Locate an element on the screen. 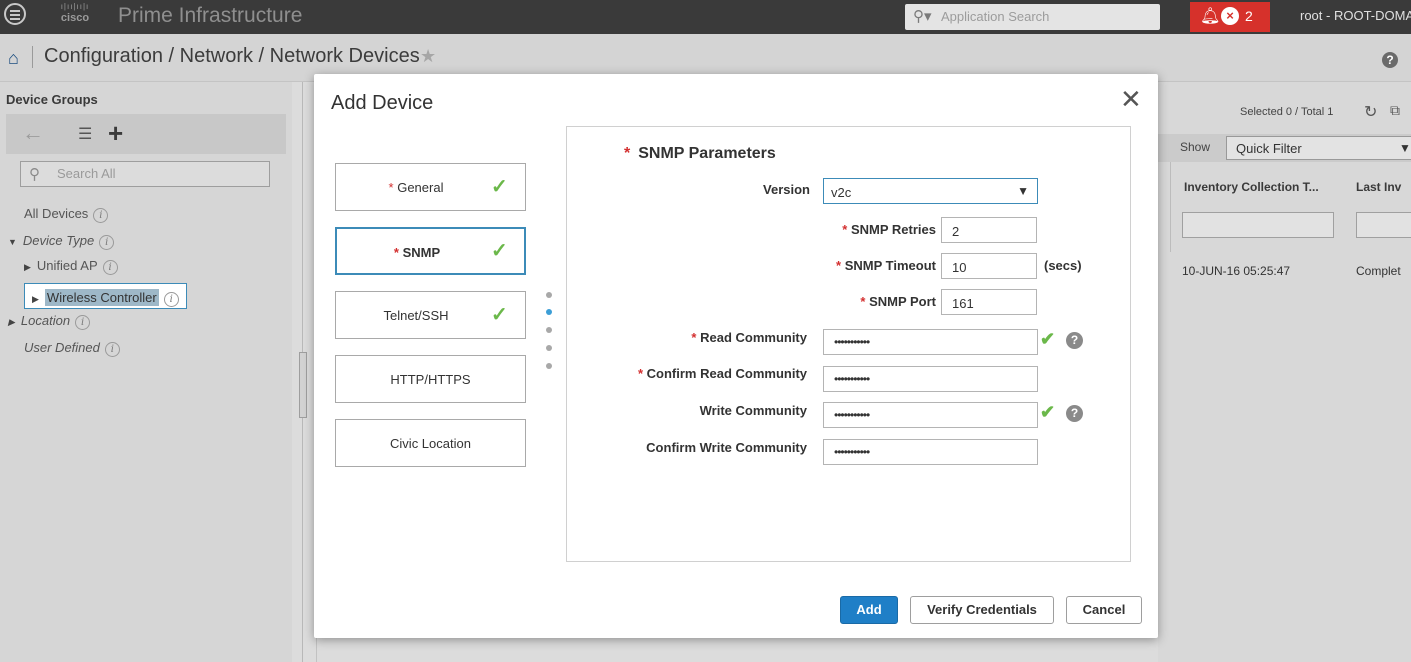 The width and height of the screenshot is (1411, 662). step-label: SNMP is located at coordinates (421, 252).